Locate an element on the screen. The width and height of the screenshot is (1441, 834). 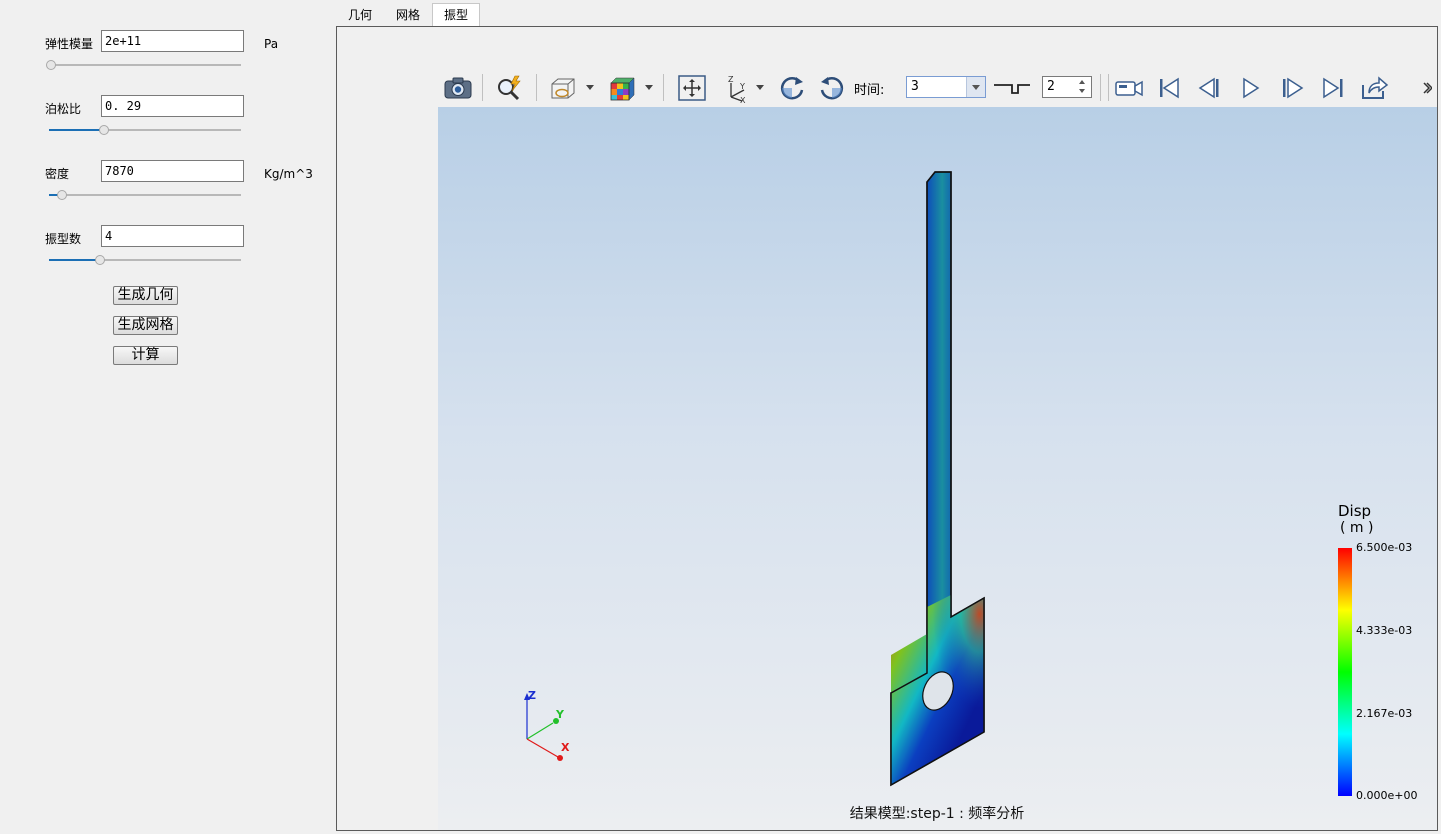
svg-text: X is located at coordinates (743, 99).